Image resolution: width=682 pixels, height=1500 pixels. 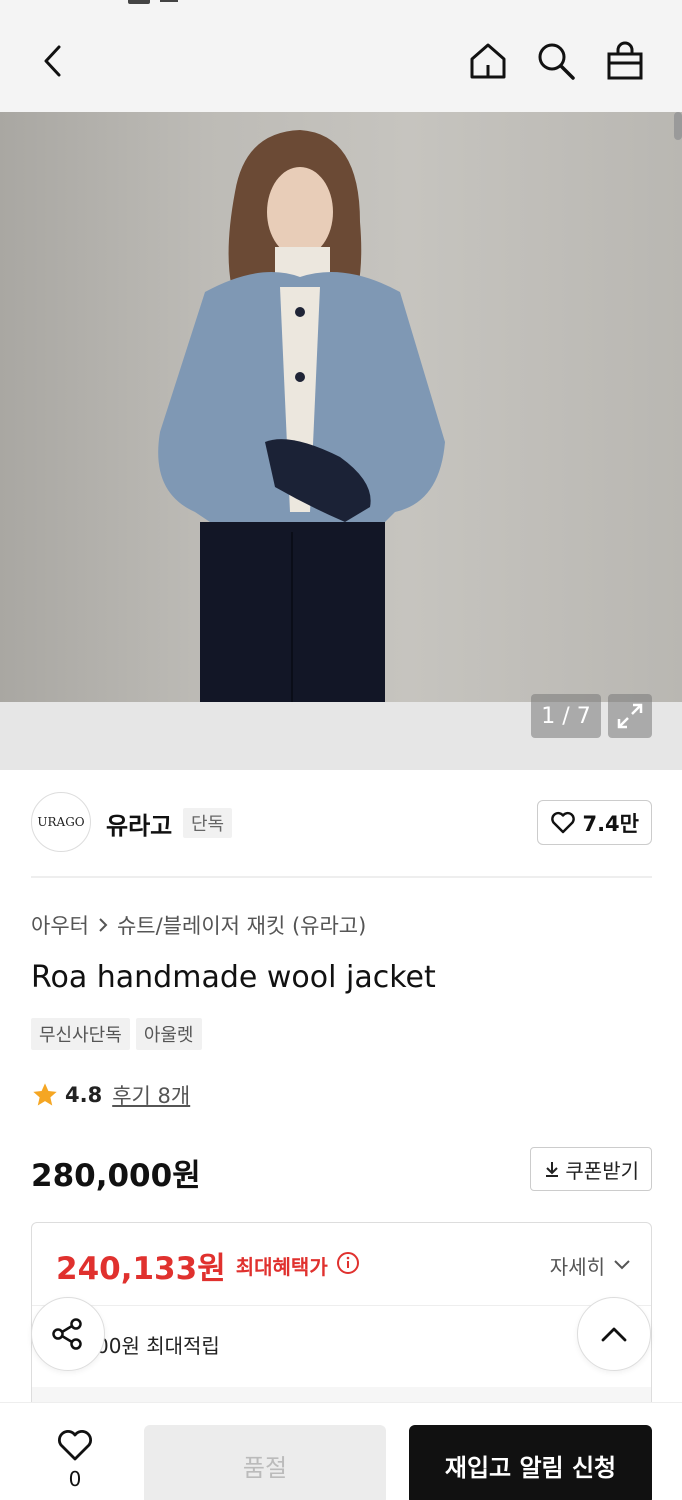 What do you see at coordinates (602, 1170) in the screenshot?
I see `coupon-label: 쿠폰받기` at bounding box center [602, 1170].